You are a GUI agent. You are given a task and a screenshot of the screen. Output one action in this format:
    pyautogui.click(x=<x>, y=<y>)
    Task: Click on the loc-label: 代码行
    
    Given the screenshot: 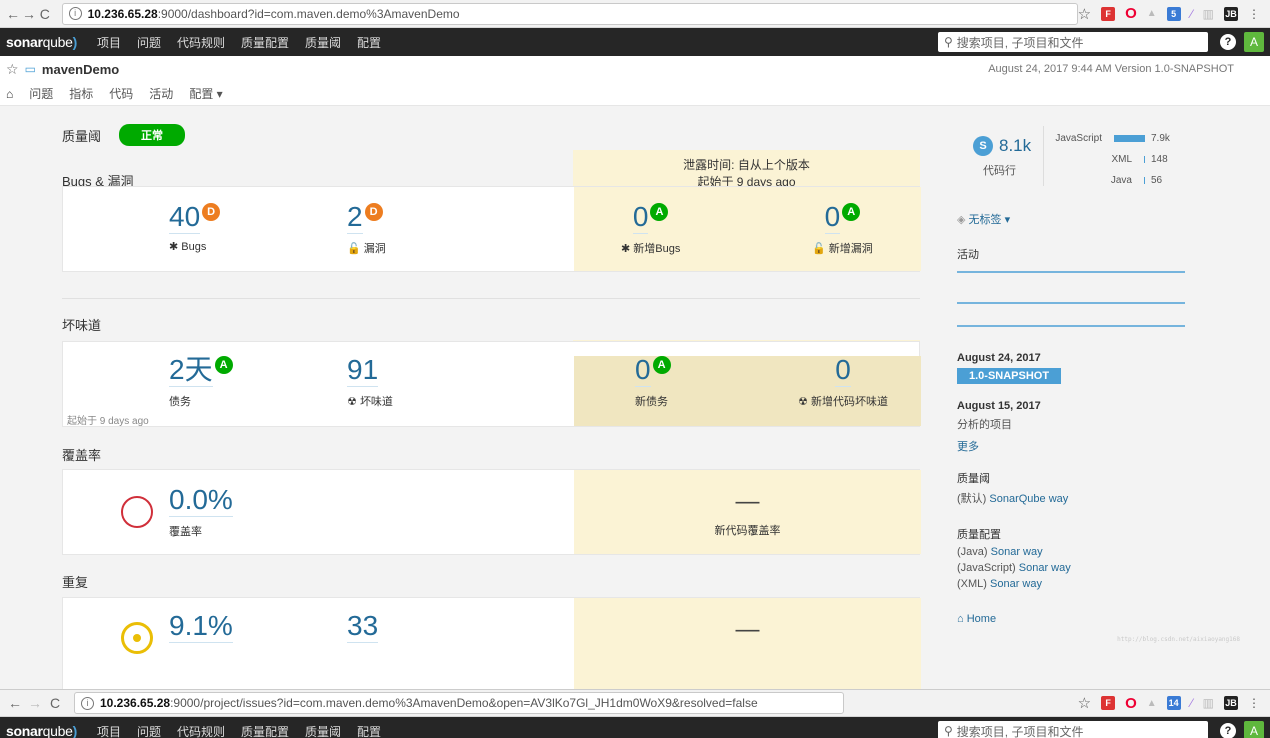 What is the action you would take?
    pyautogui.click(x=999, y=171)
    